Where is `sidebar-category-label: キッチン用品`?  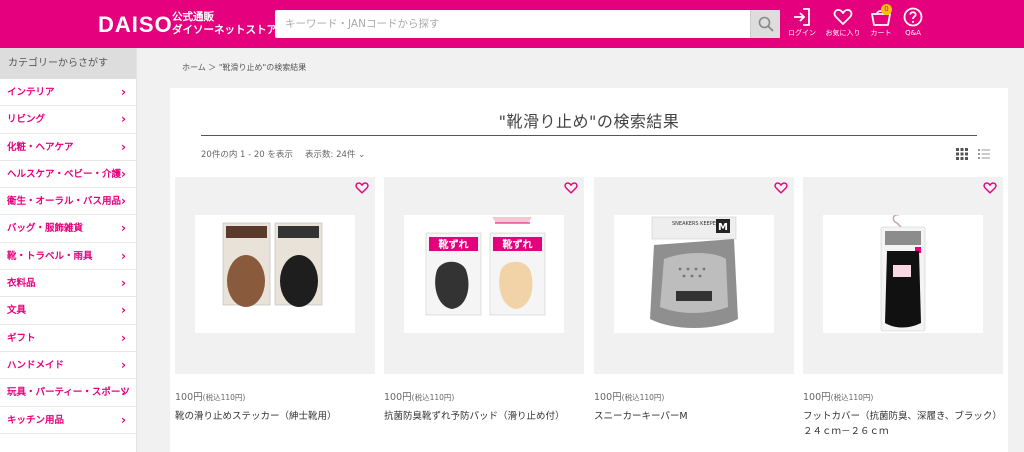
sidebar-category-label: キッチン用品 is located at coordinates (36, 420).